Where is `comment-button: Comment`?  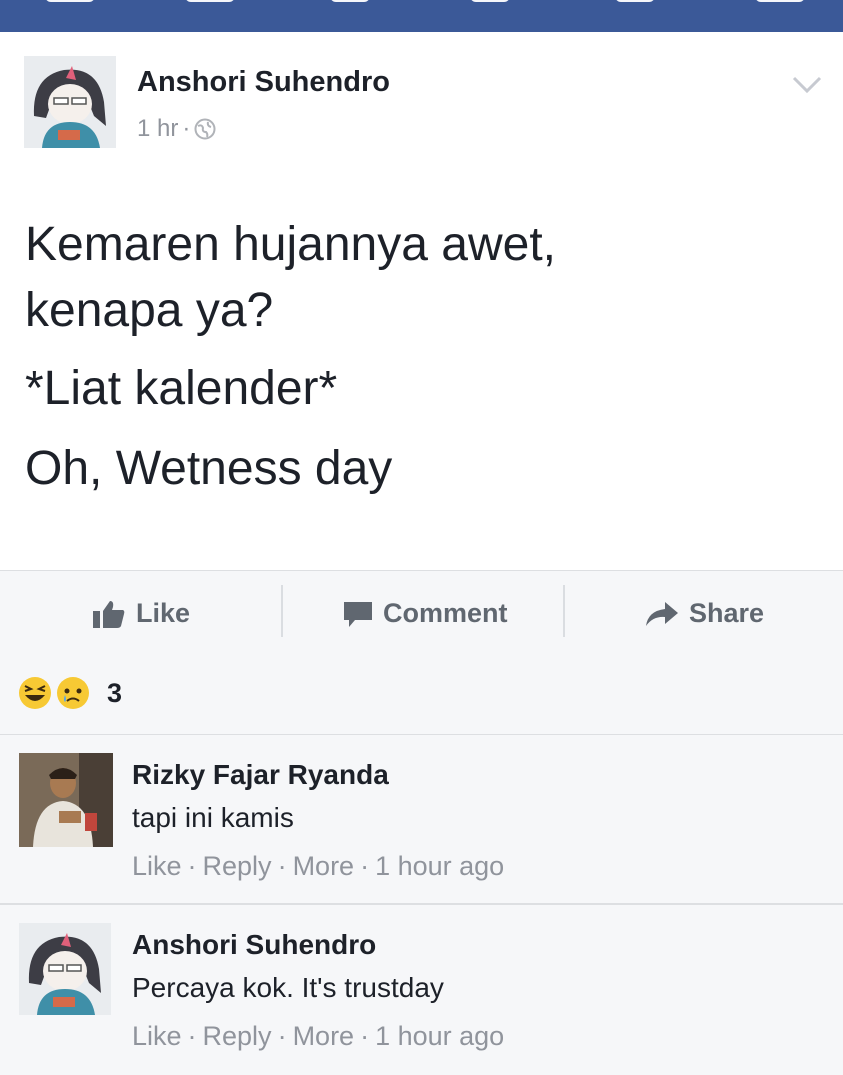 comment-button: Comment is located at coordinates (425, 613).